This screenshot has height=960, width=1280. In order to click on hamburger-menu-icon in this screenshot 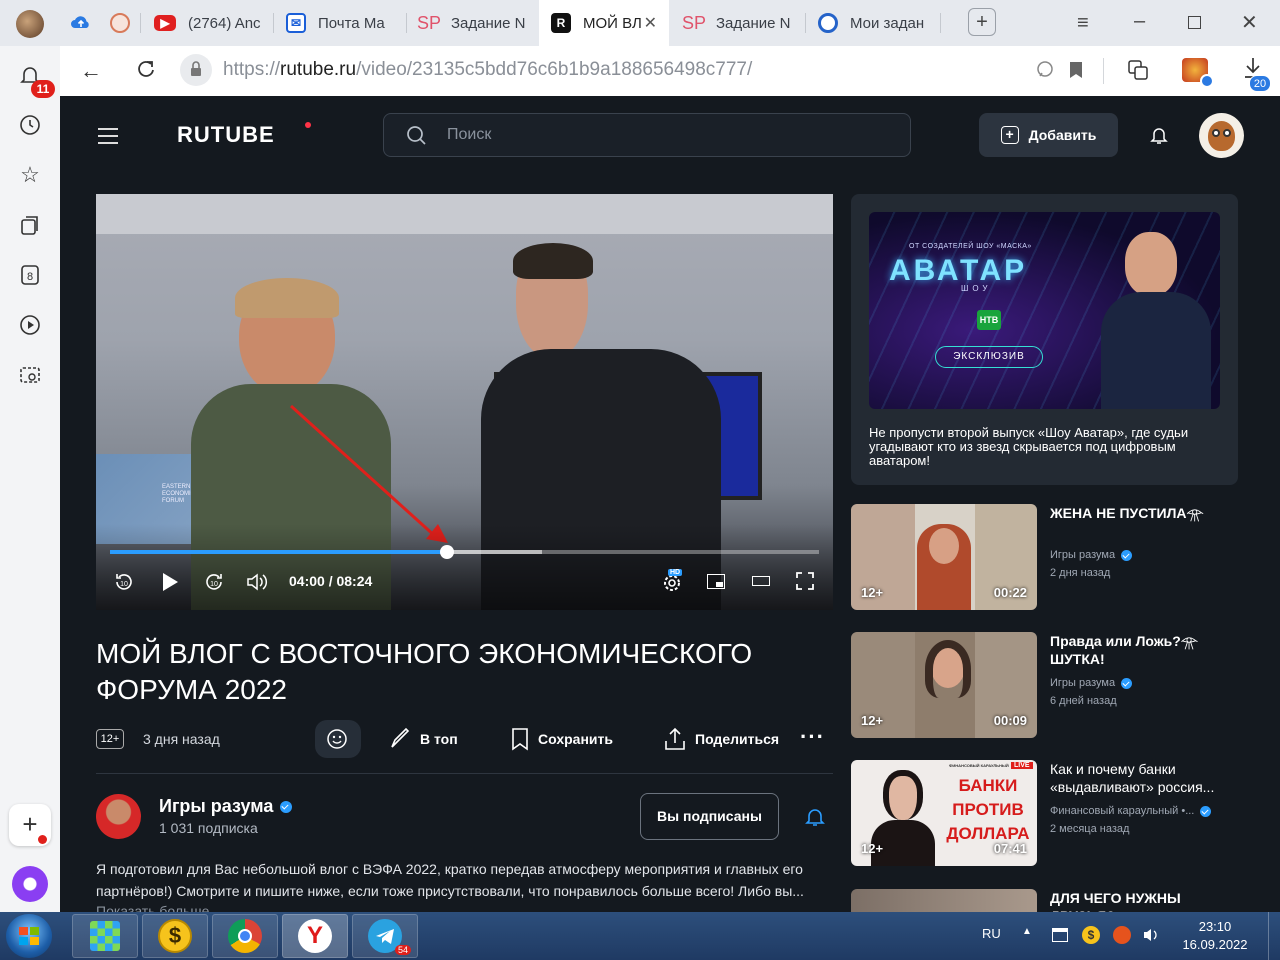, I will do `click(108, 136)`.